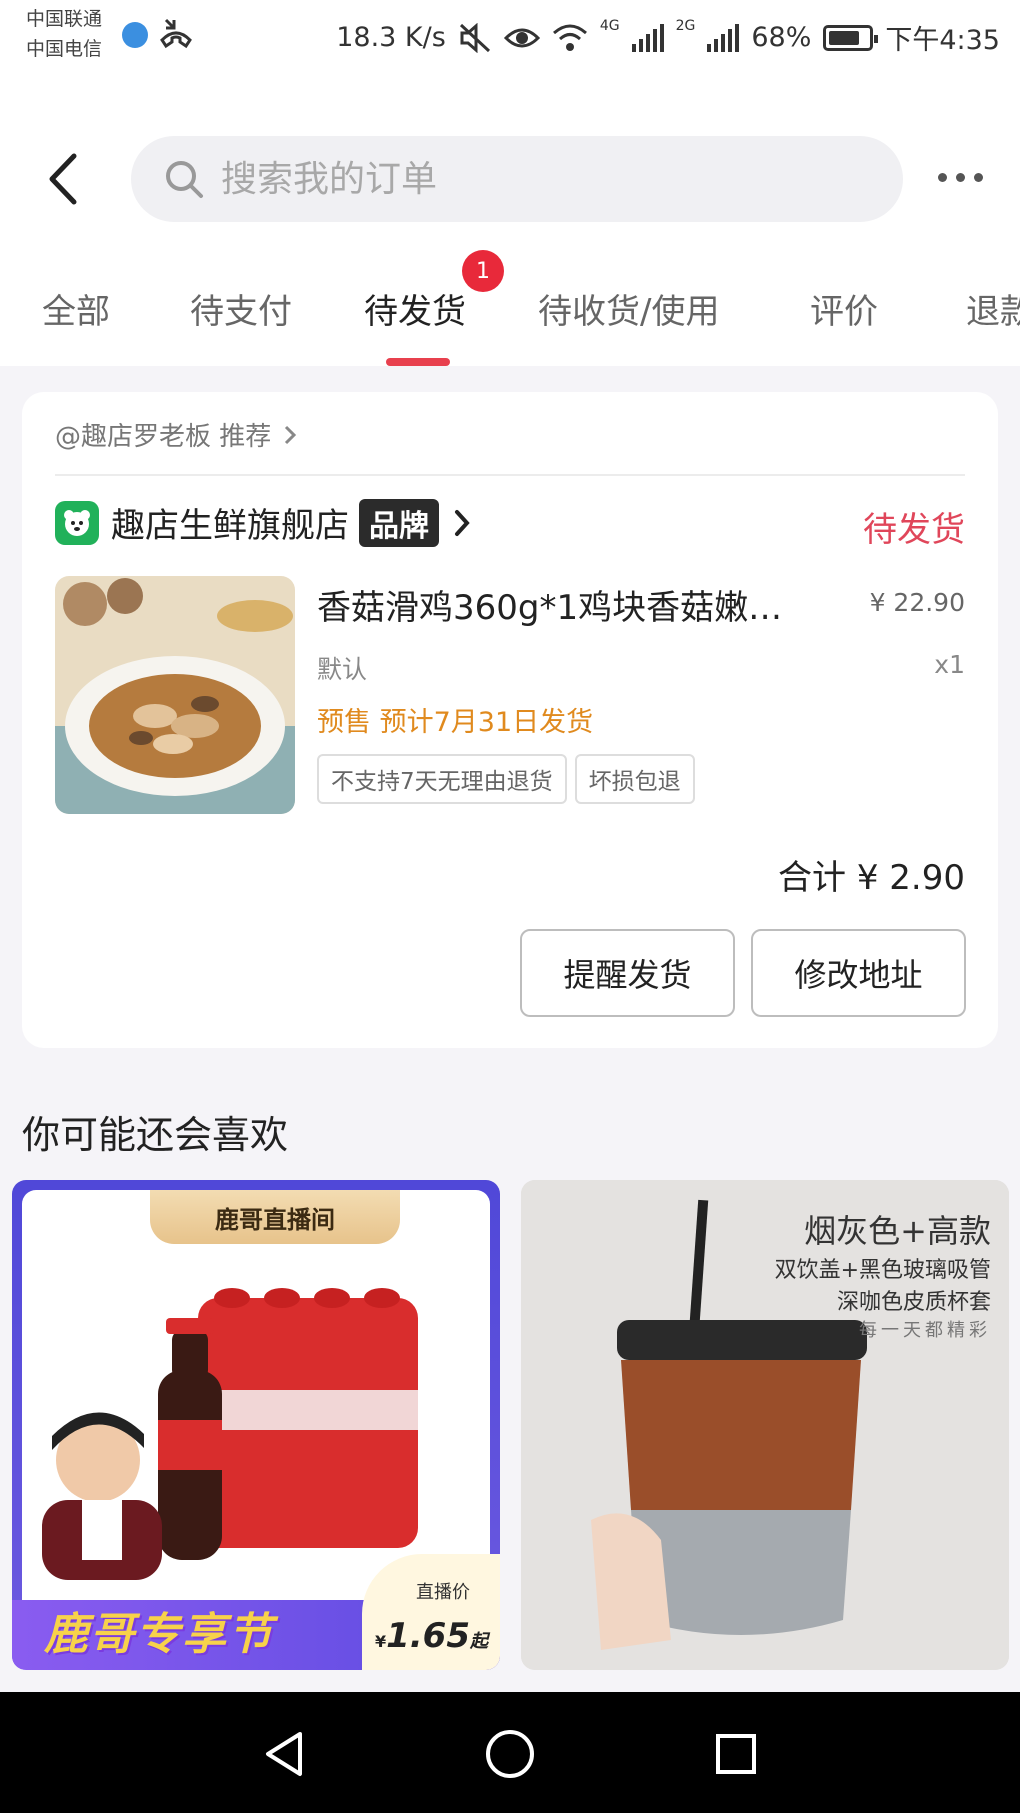 The height and width of the screenshot is (1813, 1020). Describe the element at coordinates (391, 37) in the screenshot. I see `net-speed: 18.3 K/s` at that location.